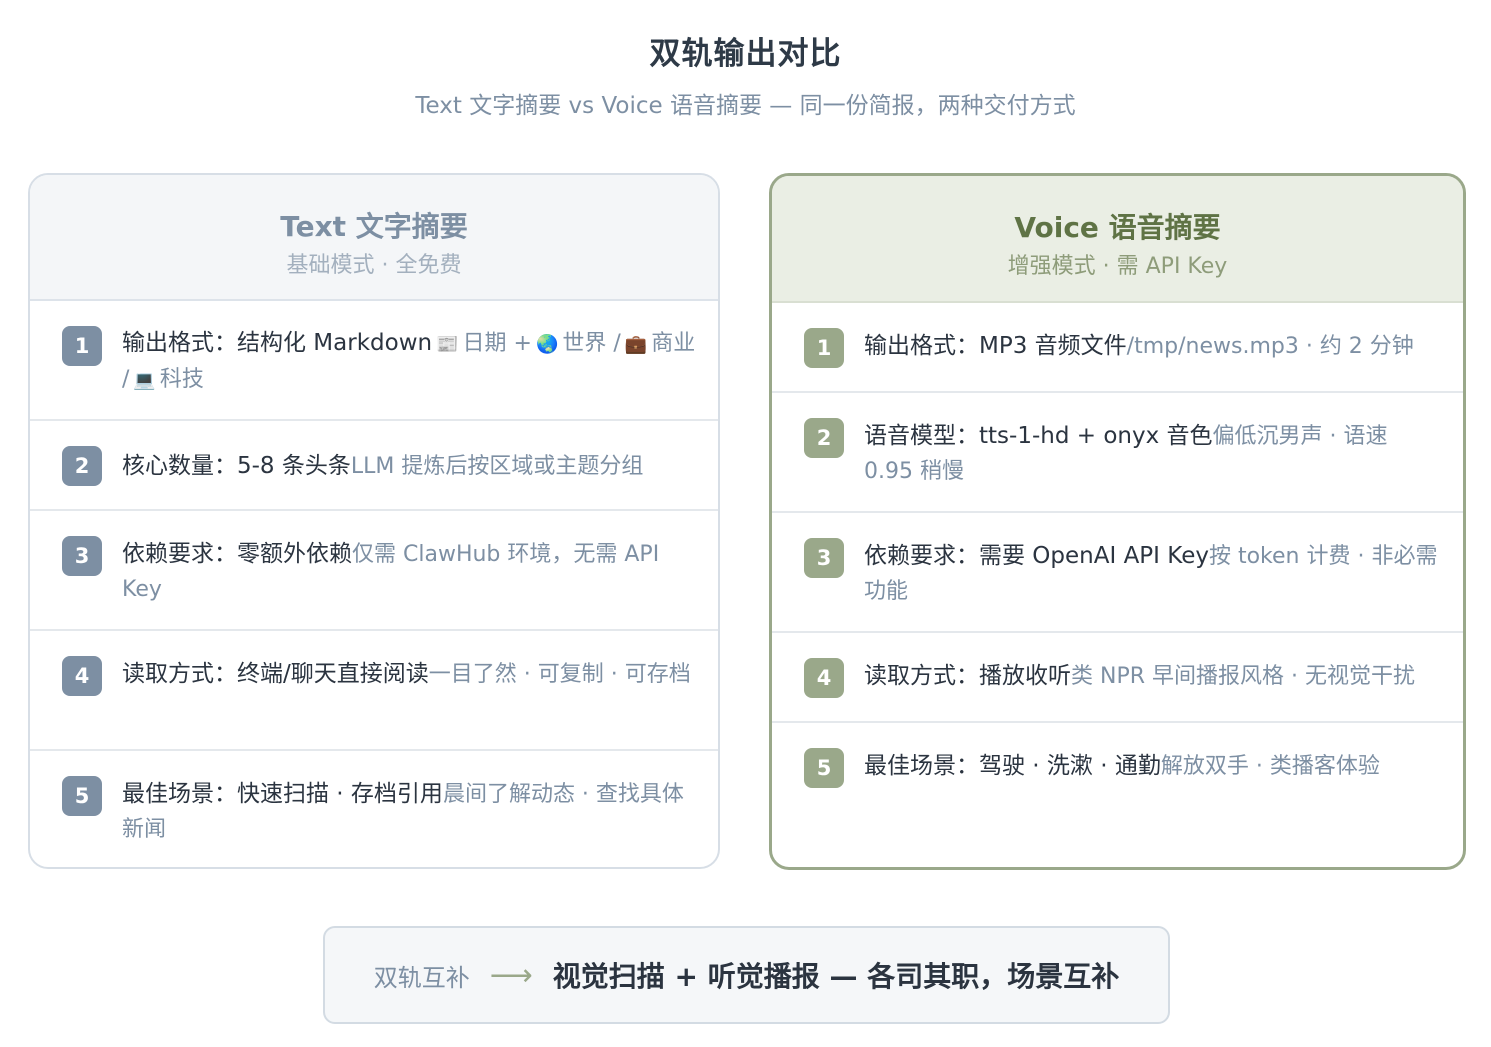 This screenshot has height=1047, width=1491. I want to click on item-value: 需要 OpenAI API Key, so click(1094, 556).